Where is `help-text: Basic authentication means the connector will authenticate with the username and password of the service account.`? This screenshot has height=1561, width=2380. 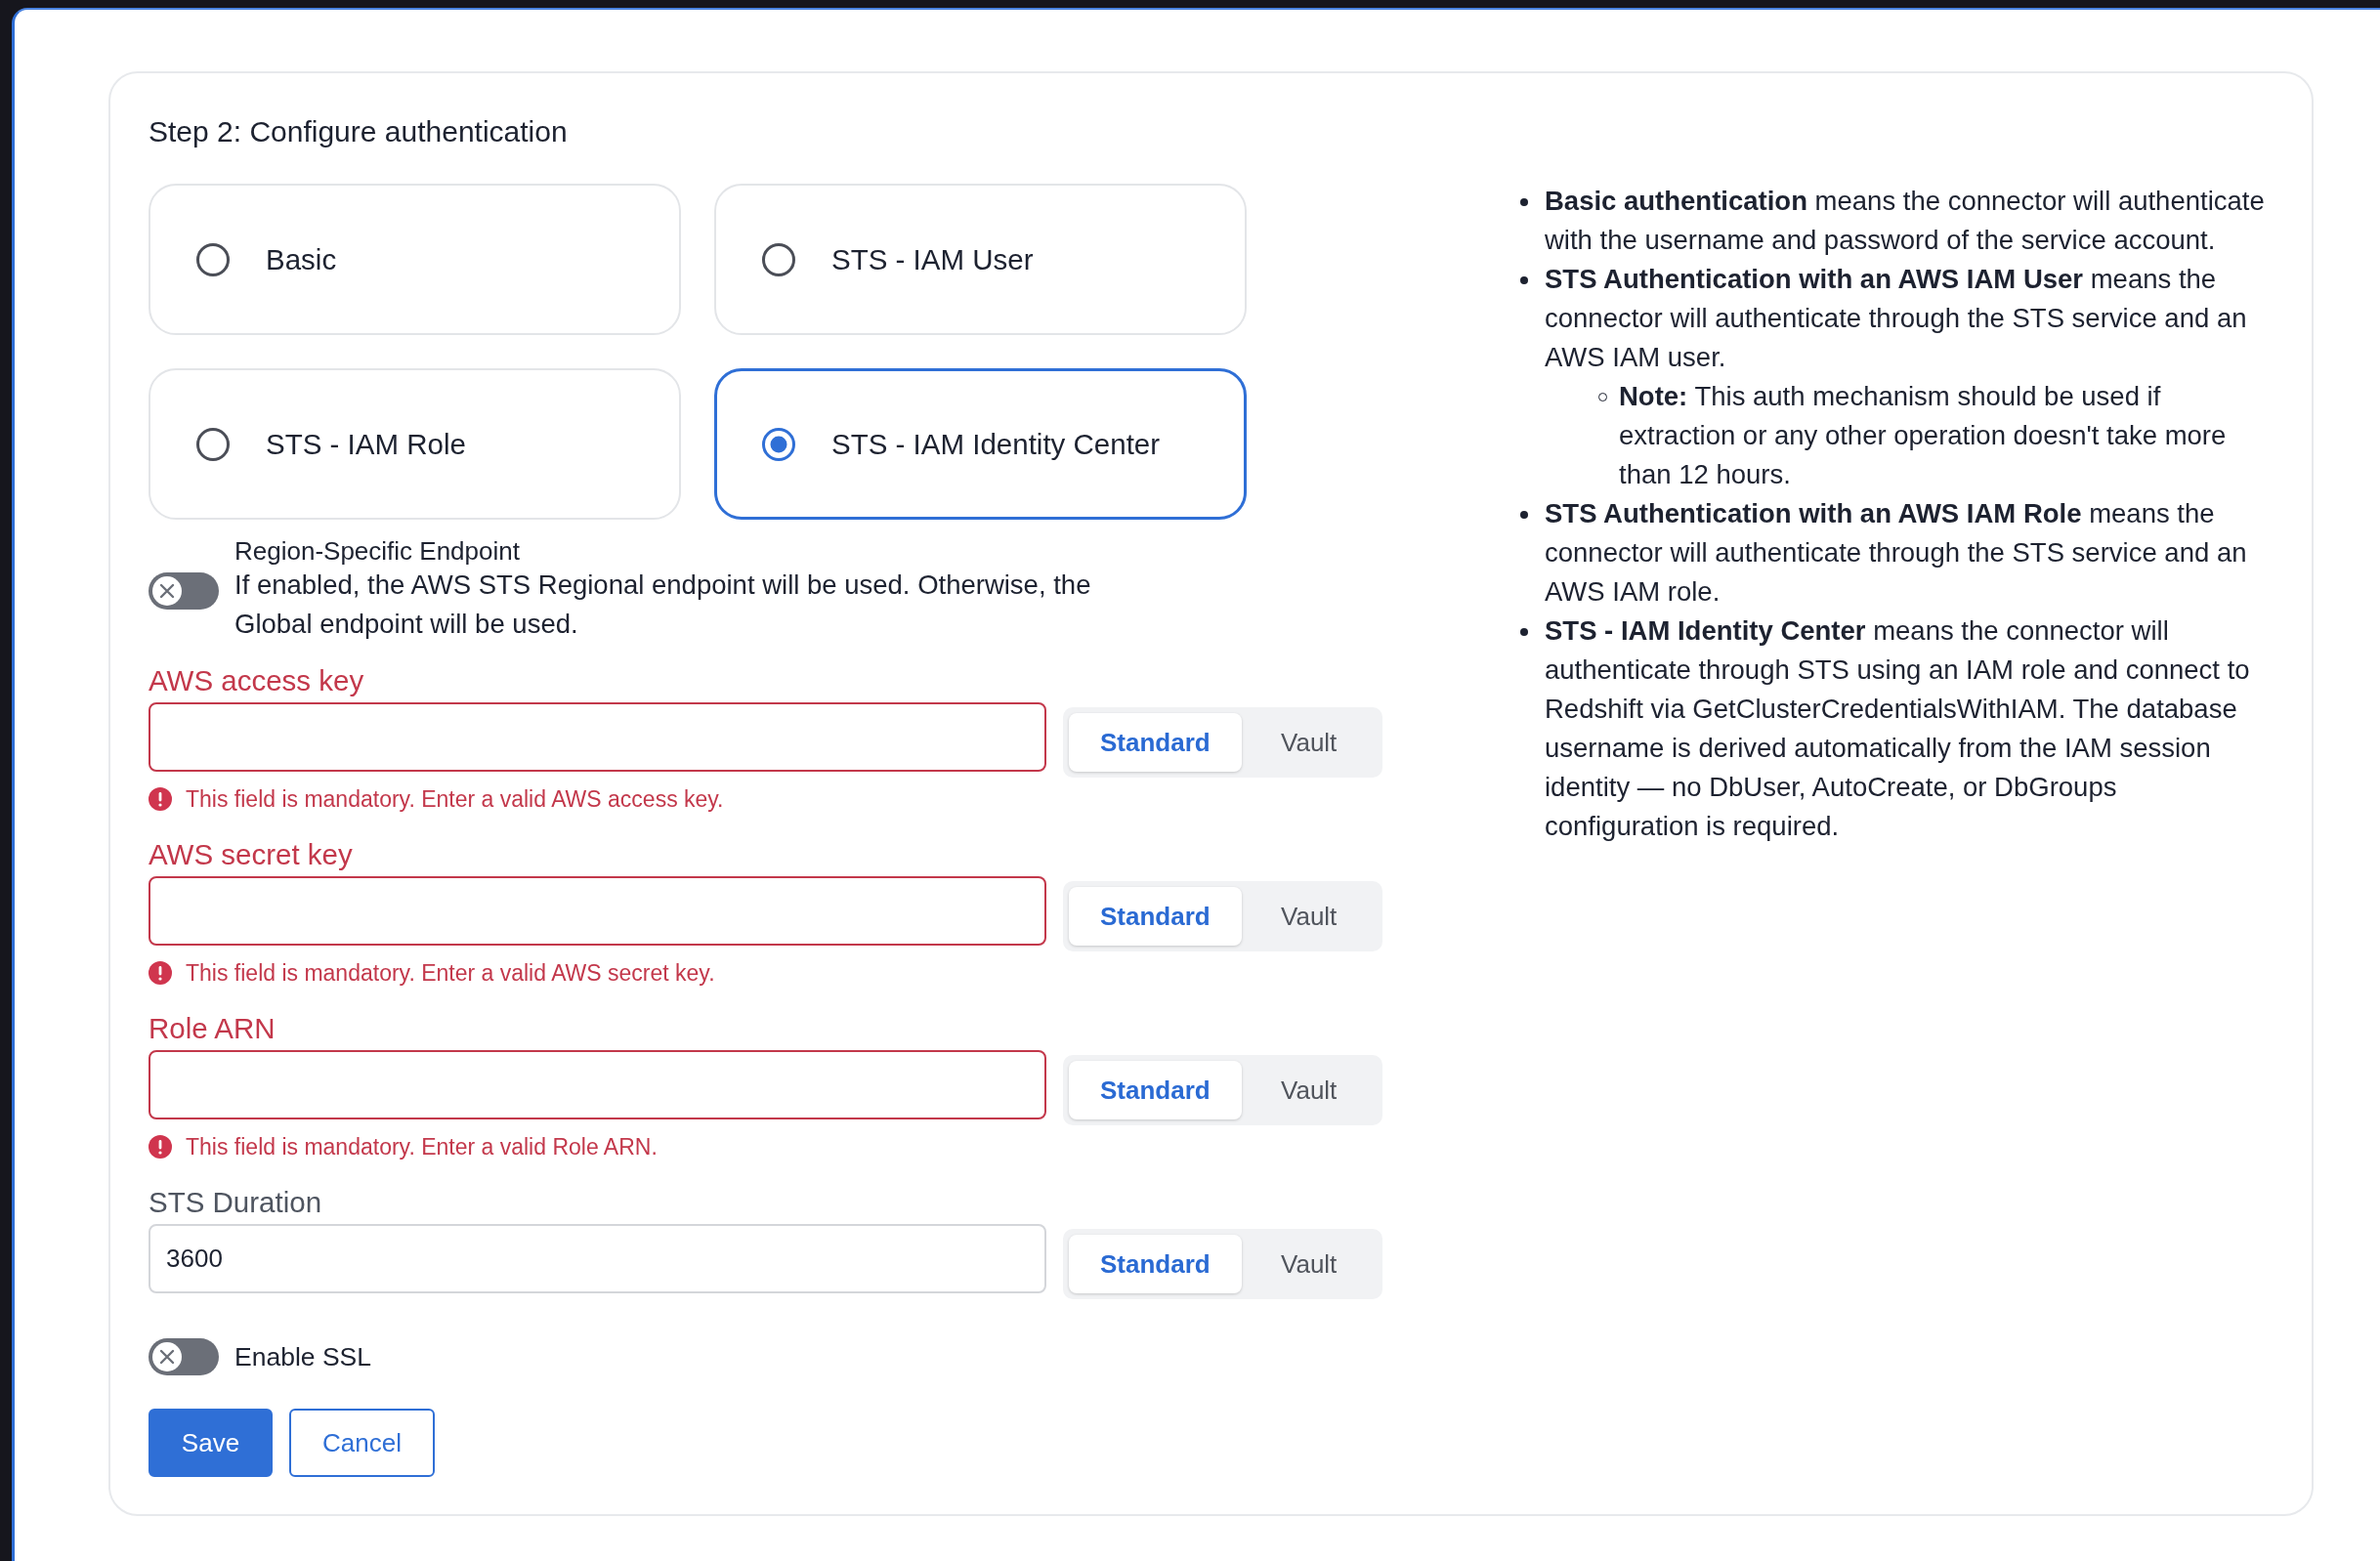
help-text: Basic authentication means the connector will authenticate with the username and password of the service account. is located at coordinates (1905, 221).